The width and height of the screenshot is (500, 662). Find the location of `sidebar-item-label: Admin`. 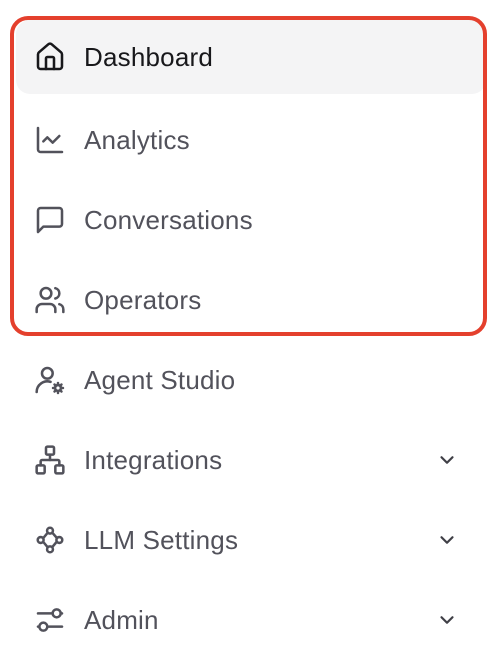

sidebar-item-label: Admin is located at coordinates (121, 619).